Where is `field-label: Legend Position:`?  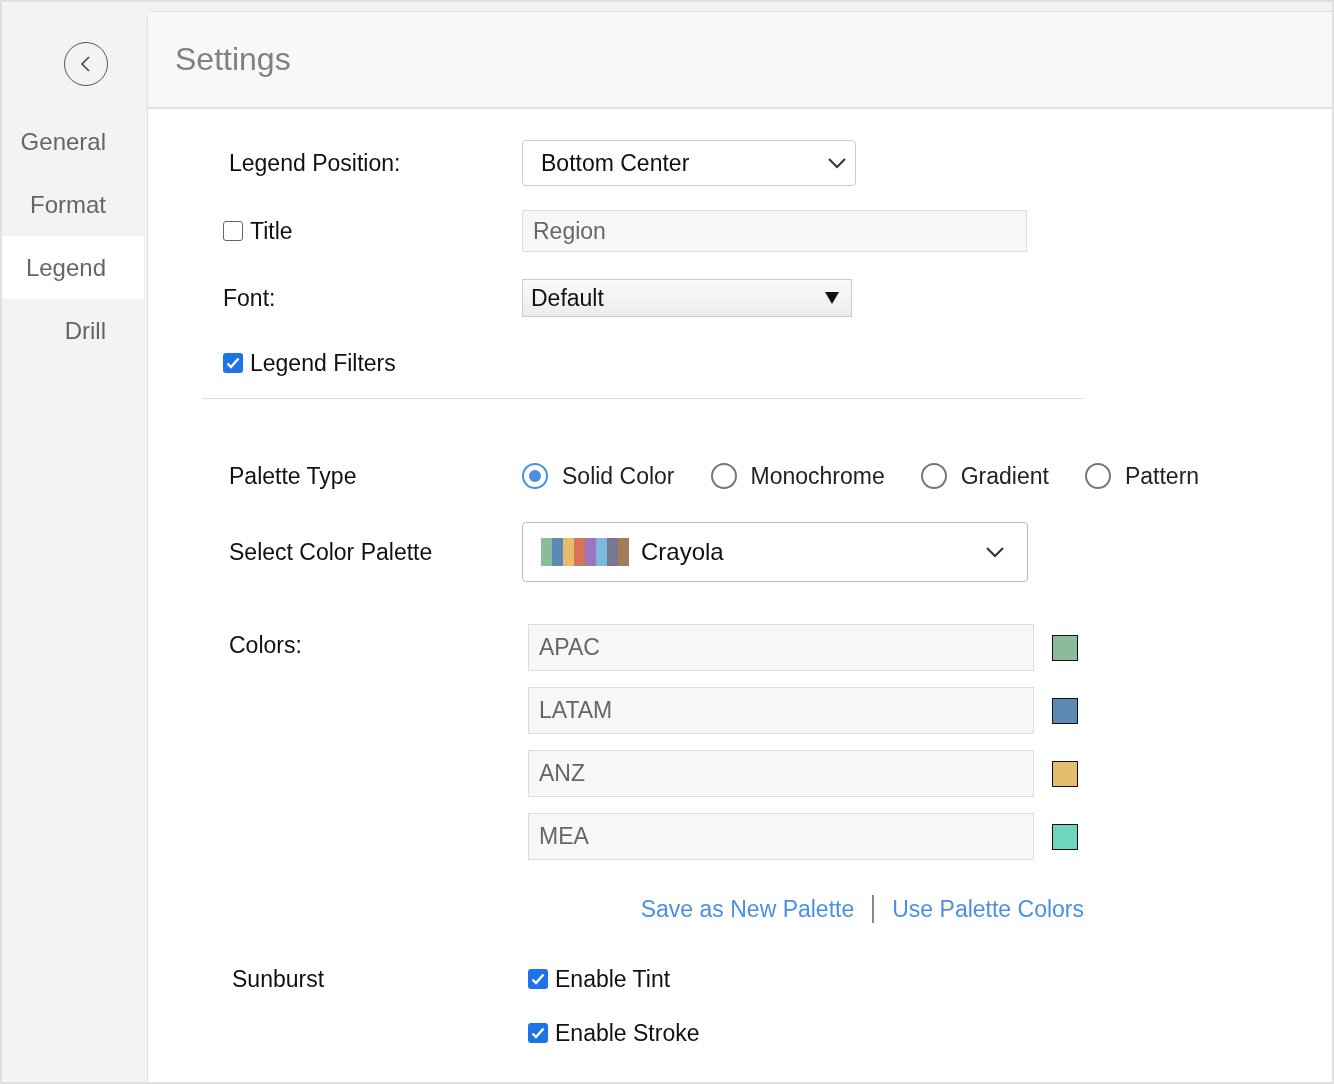 field-label: Legend Position: is located at coordinates (315, 163).